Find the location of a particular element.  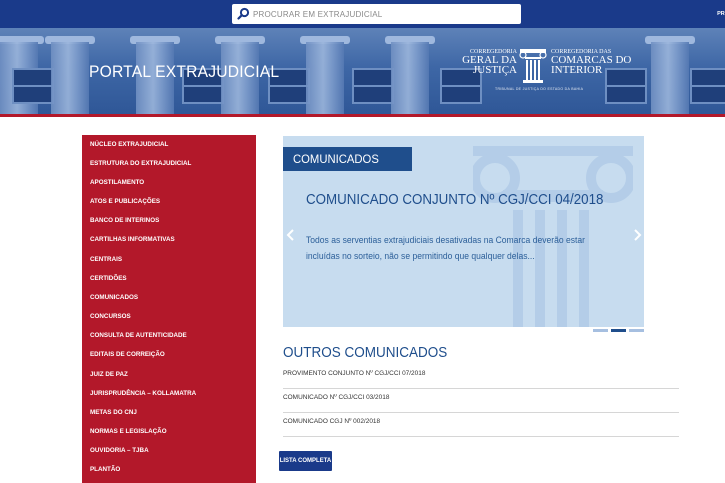

logo-subtitle: TRIBUNAL DE JUSTIÇA DO ESTADO DA BAHIA is located at coordinates (539, 89).